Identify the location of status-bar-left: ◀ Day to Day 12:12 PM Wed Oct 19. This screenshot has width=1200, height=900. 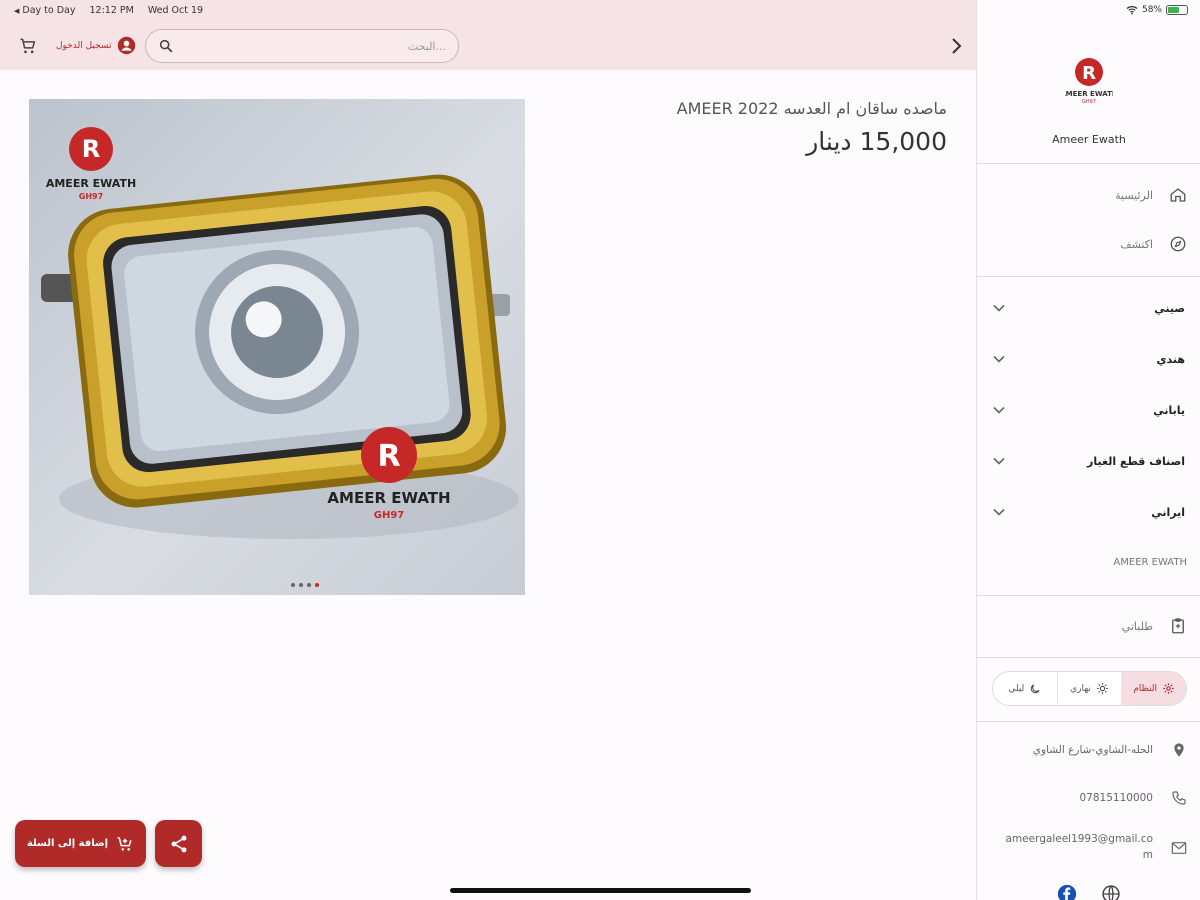
(108, 10).